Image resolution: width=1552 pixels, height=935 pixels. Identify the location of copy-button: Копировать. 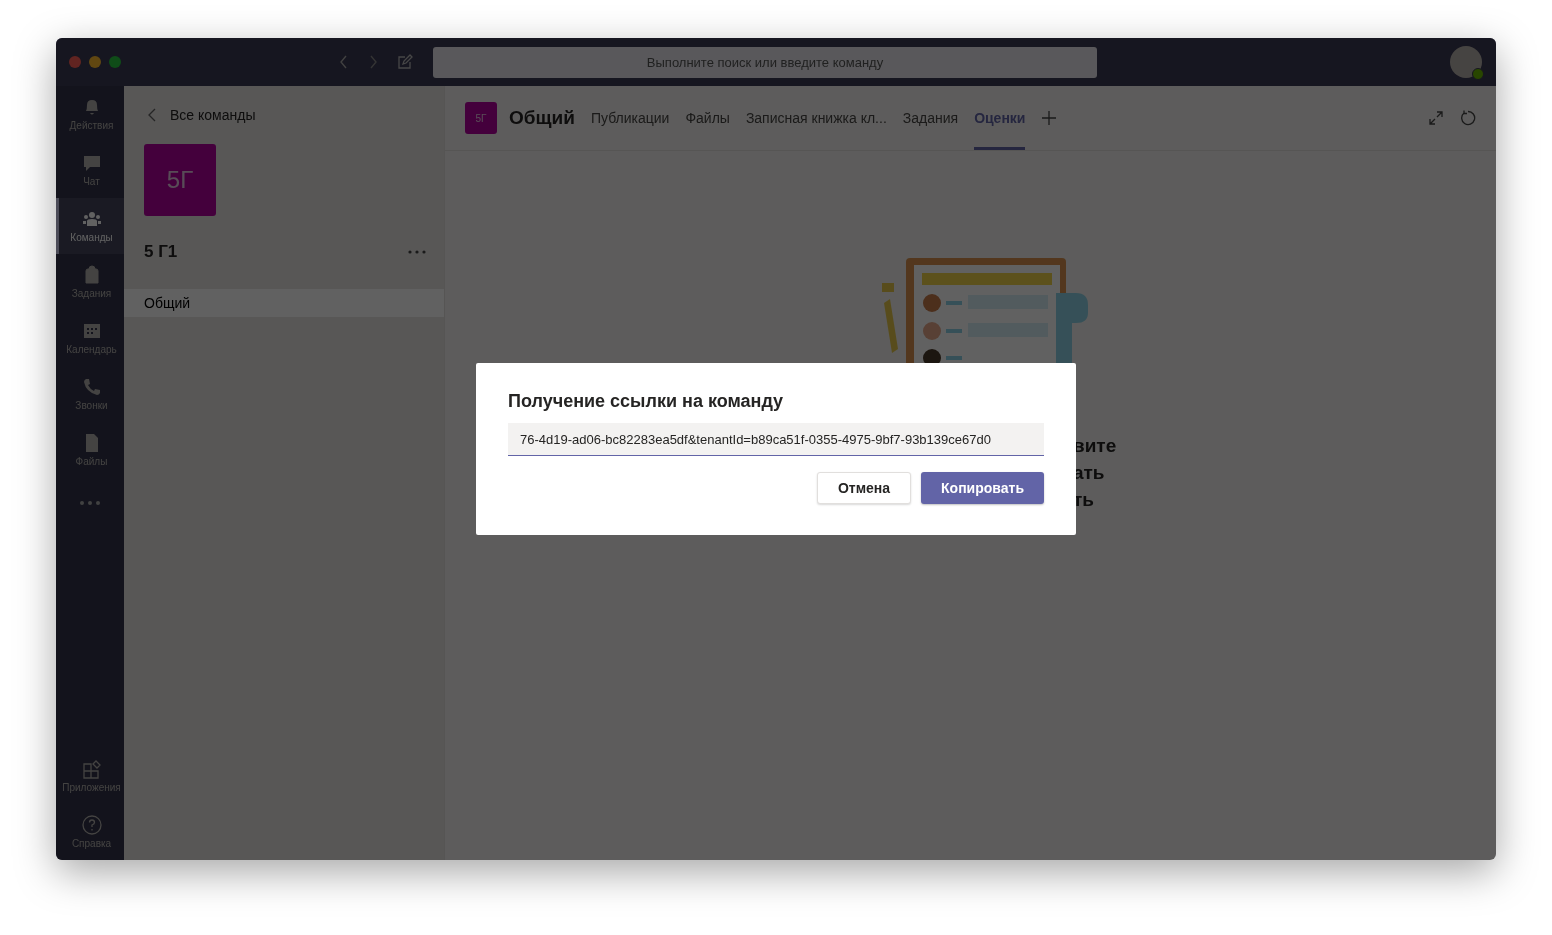
(982, 488).